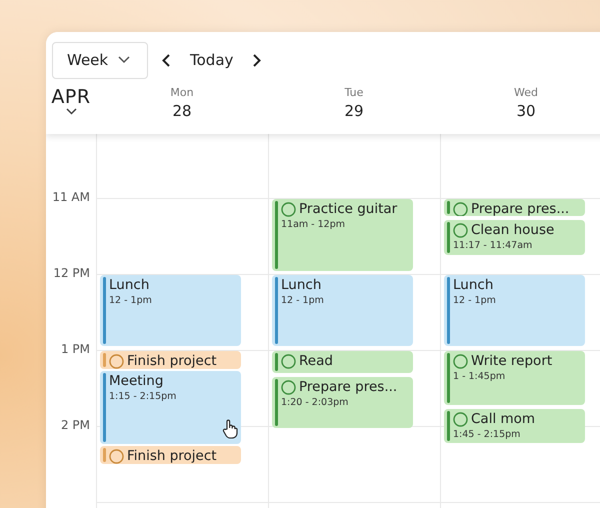 The image size is (600, 508). Describe the element at coordinates (166, 60) in the screenshot. I see `chevron-left-icon` at that location.